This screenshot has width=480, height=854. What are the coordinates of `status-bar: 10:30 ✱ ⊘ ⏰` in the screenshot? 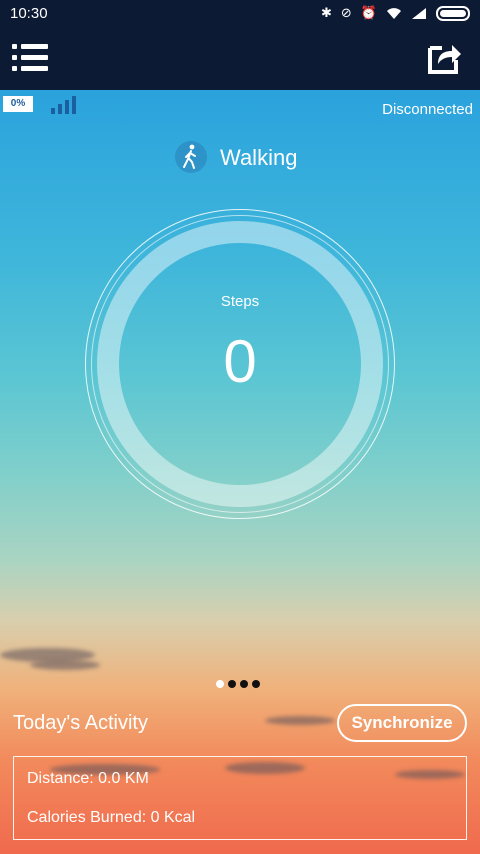 It's located at (240, 13).